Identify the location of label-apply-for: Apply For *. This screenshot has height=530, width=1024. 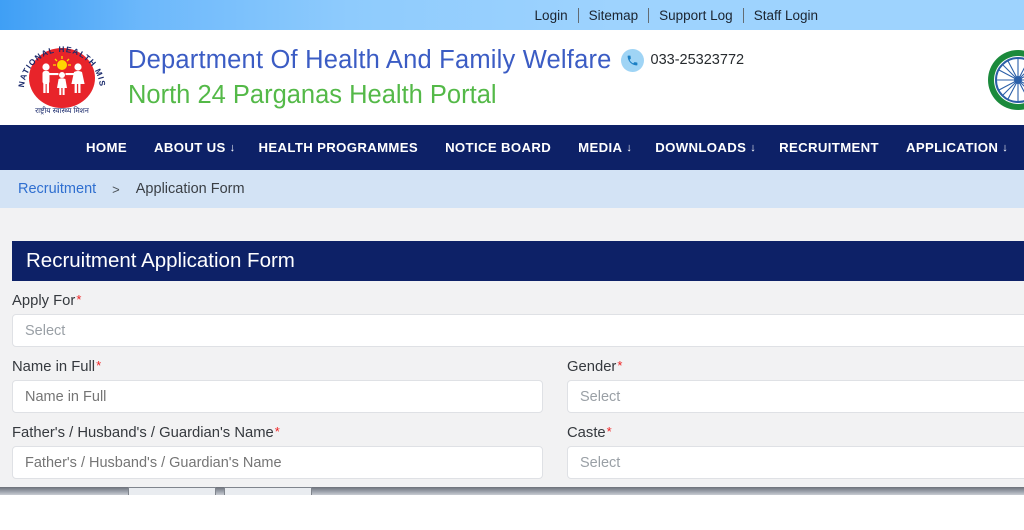
(512, 301).